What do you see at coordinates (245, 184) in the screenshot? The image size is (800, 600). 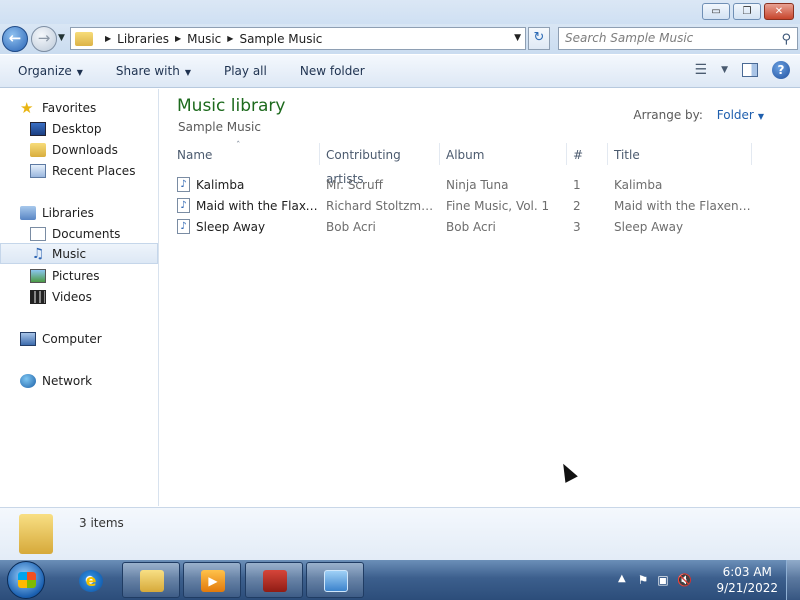 I see `file-name-cell: ♪ Kalimba` at bounding box center [245, 184].